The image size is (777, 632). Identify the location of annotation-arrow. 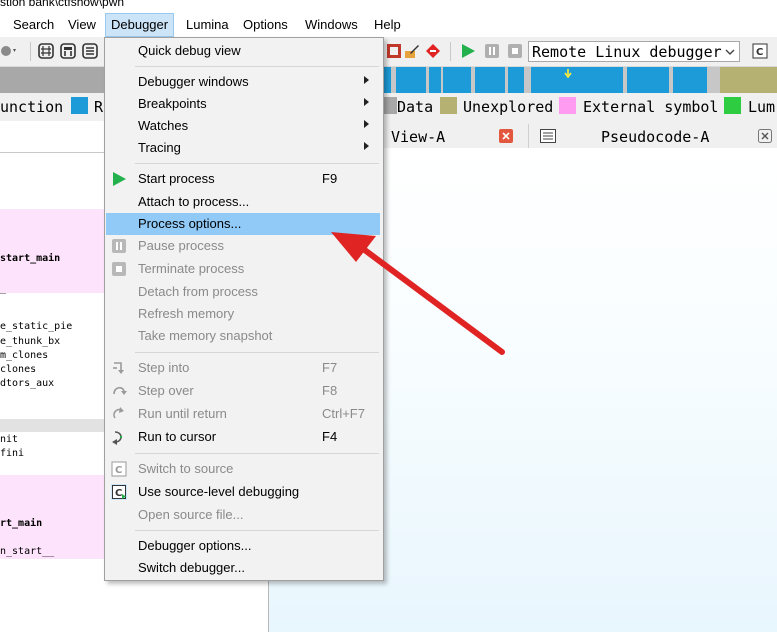
(418, 293).